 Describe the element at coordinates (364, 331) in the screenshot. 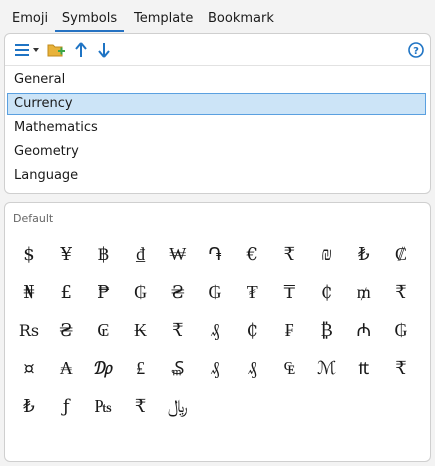

I see `symbol-cell: ₼` at that location.